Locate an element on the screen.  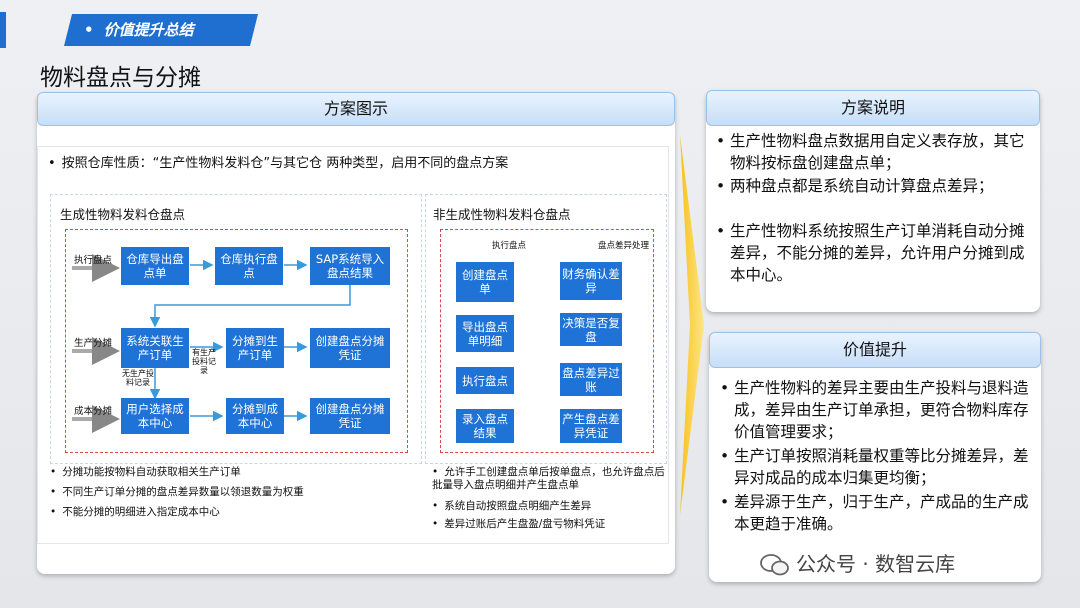
production-note-2: 不同生产订单分摊的盘点差异数量以领退数量为权重 is located at coordinates (177, 492).